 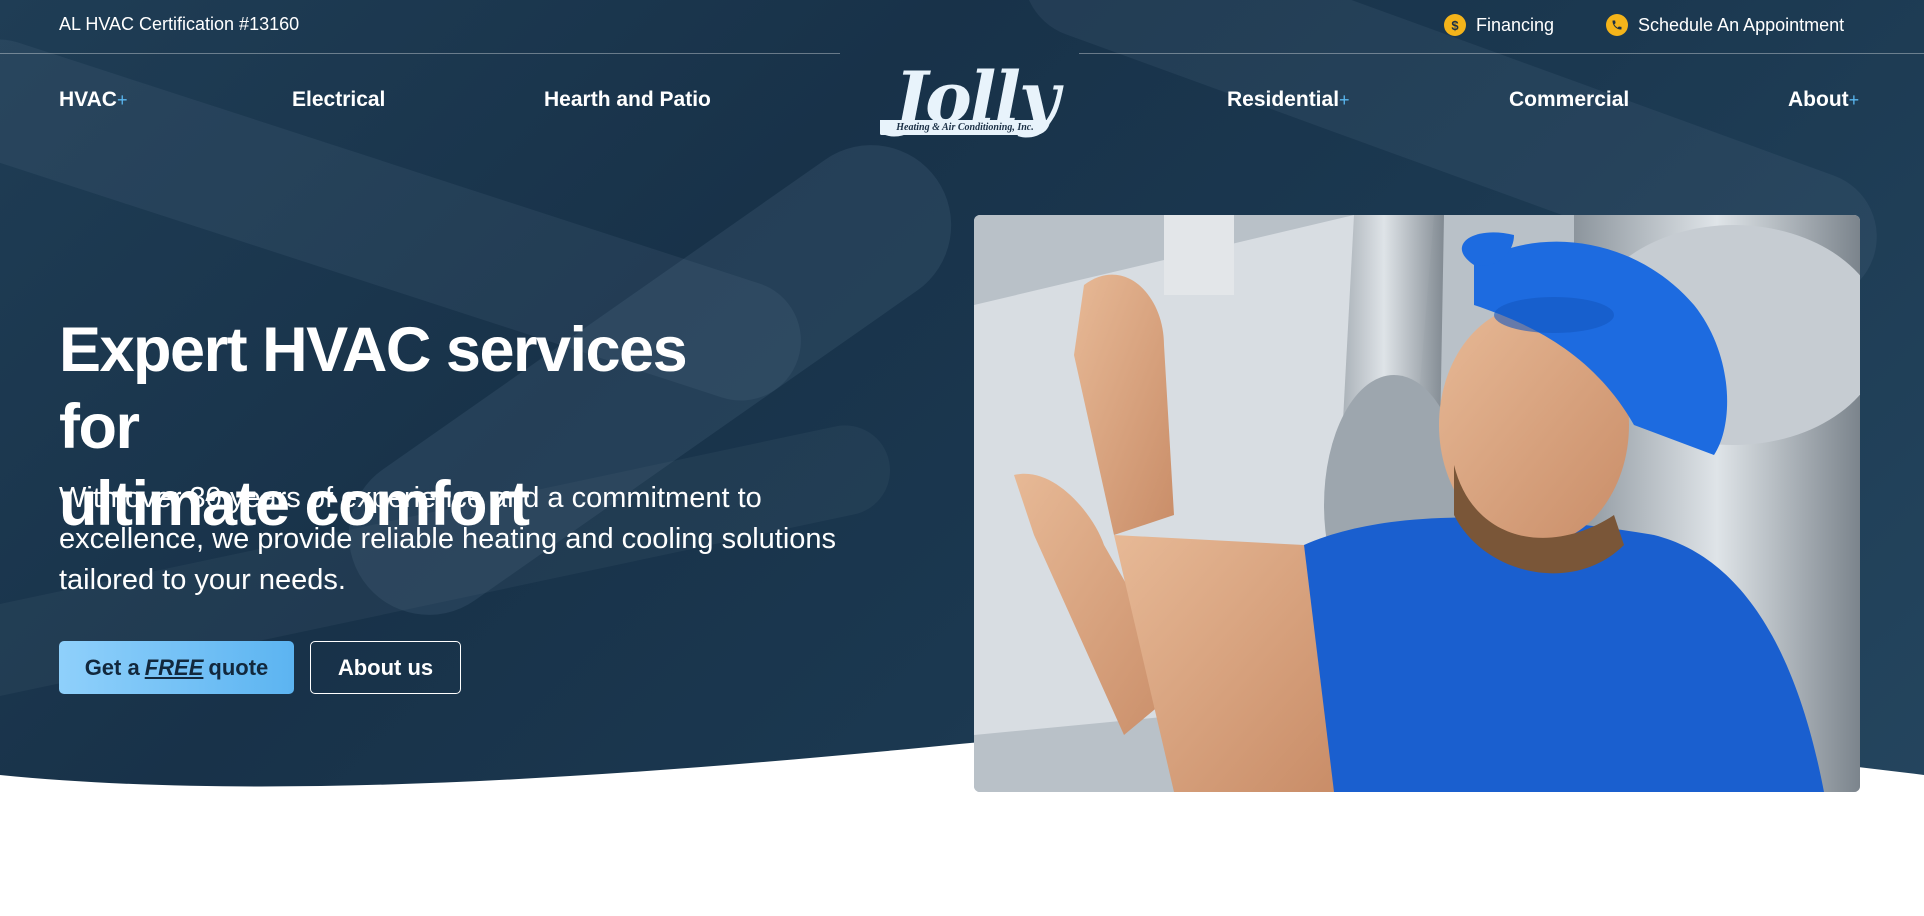 What do you see at coordinates (1283, 99) in the screenshot?
I see `nav-item-label: Residential` at bounding box center [1283, 99].